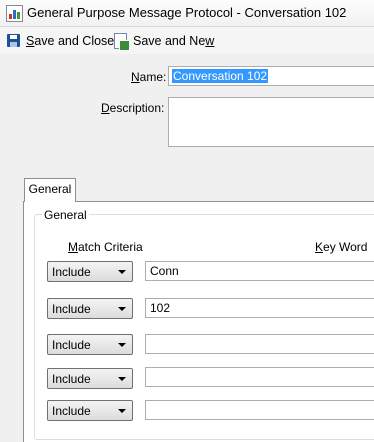 The width and height of the screenshot is (374, 442). What do you see at coordinates (220, 76) in the screenshot?
I see `name-field-value: Conversation 102` at bounding box center [220, 76].